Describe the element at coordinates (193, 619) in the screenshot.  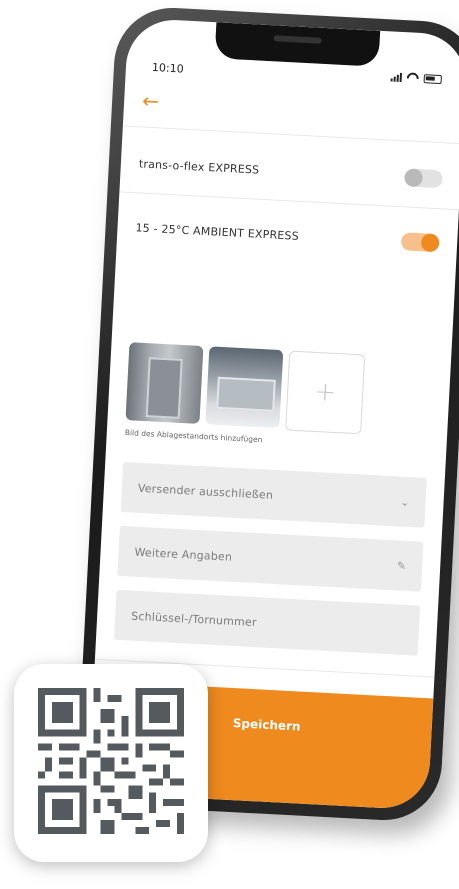
I see `field-label: Schlüssel-/Tornummer` at that location.